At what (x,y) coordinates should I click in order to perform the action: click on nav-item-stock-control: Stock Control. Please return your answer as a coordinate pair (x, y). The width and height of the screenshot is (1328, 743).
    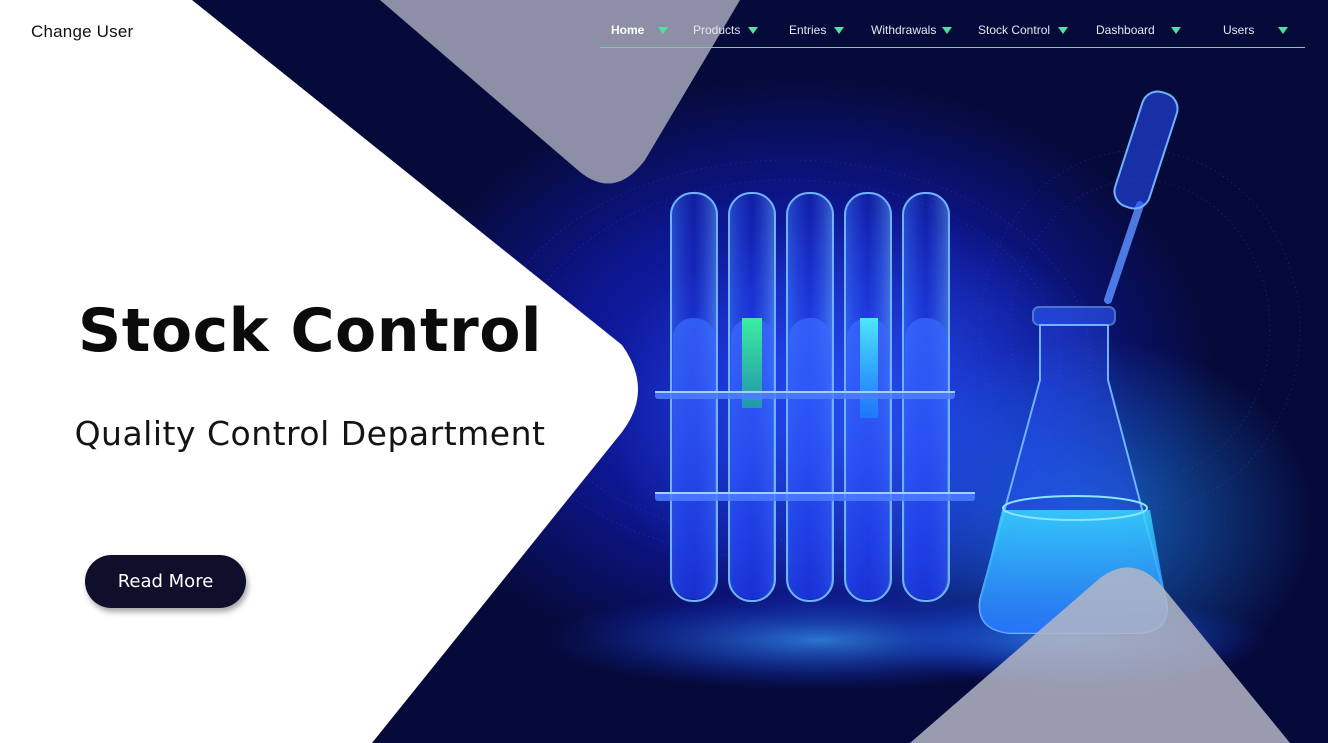
    Looking at the image, I should click on (1023, 30).